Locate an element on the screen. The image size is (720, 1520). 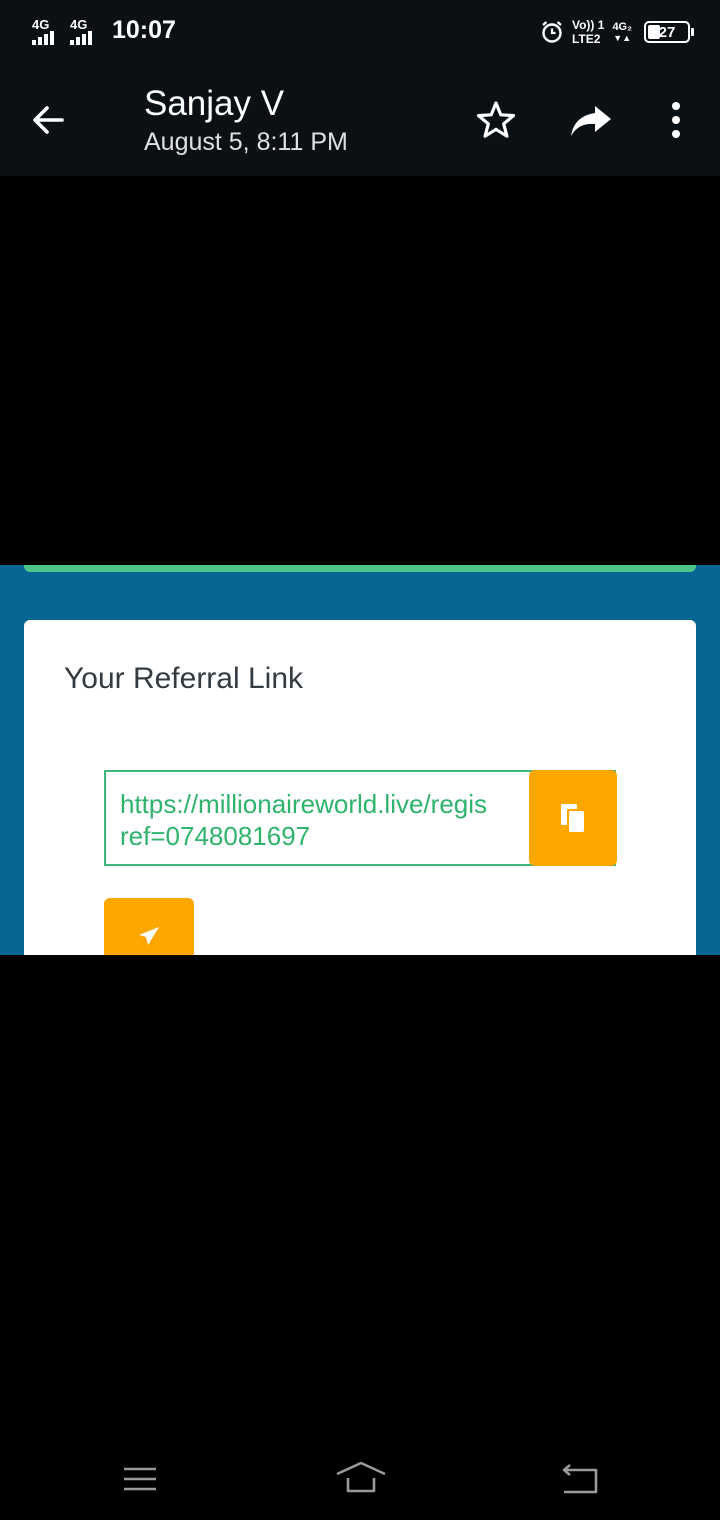
copy-icon is located at coordinates (572, 818).